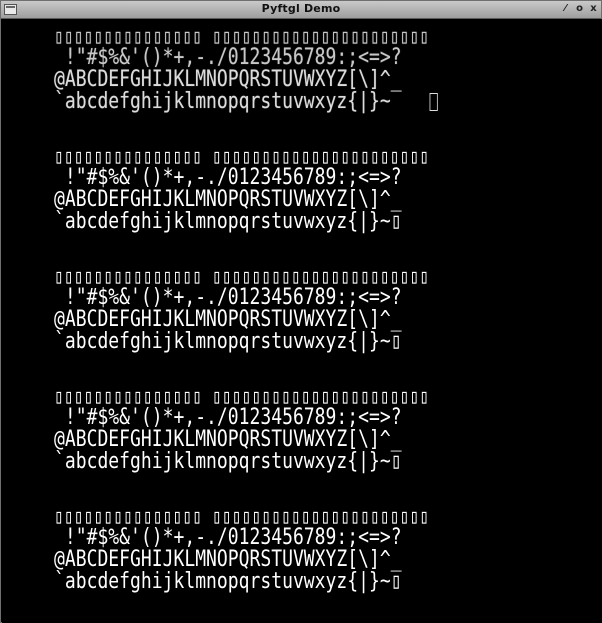 This screenshot has width=602, height=623. I want to click on window-title: Pyftgl Demo, so click(301, 8).